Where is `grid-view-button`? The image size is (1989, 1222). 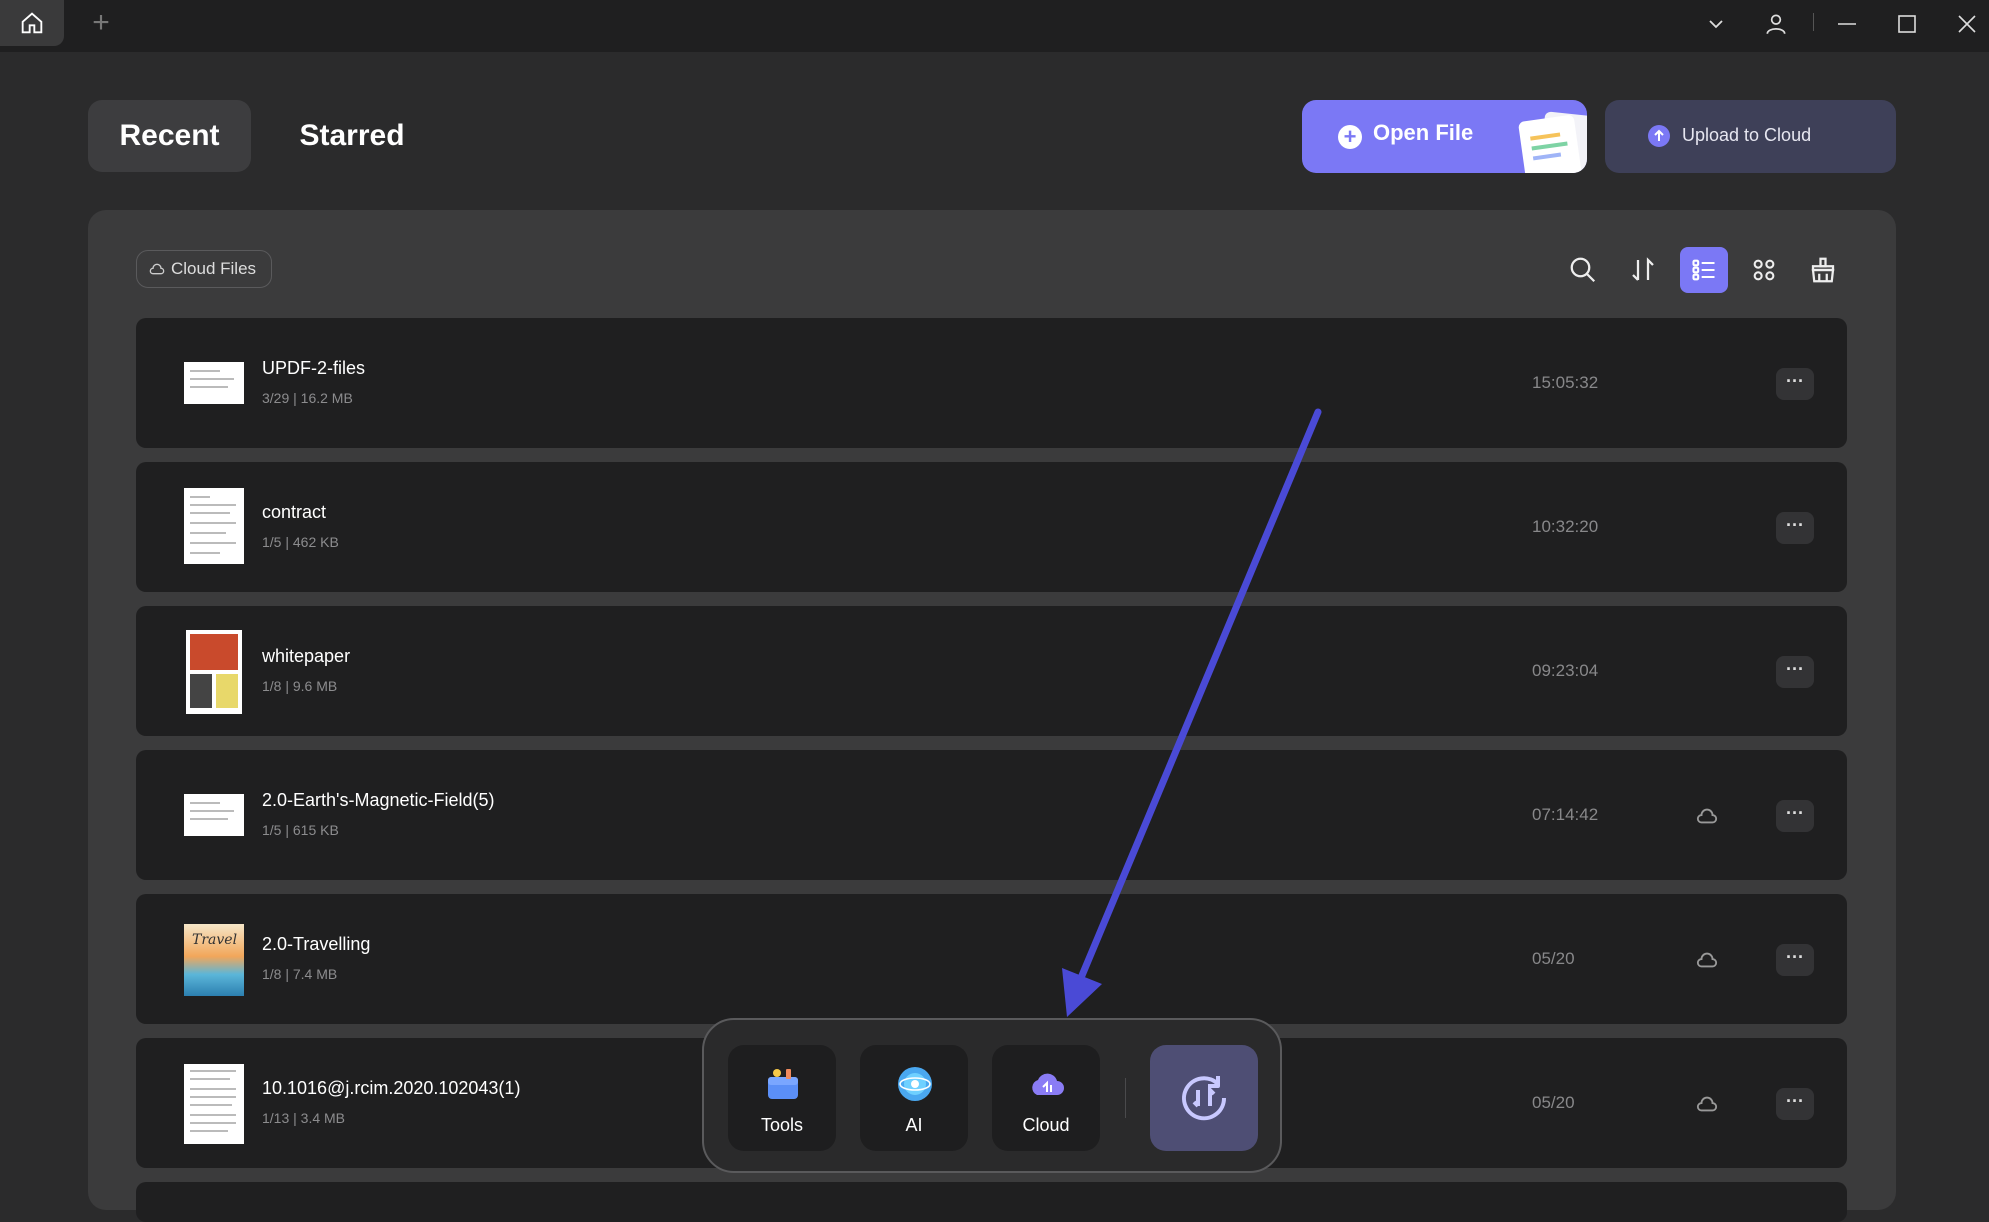 grid-view-button is located at coordinates (1764, 270).